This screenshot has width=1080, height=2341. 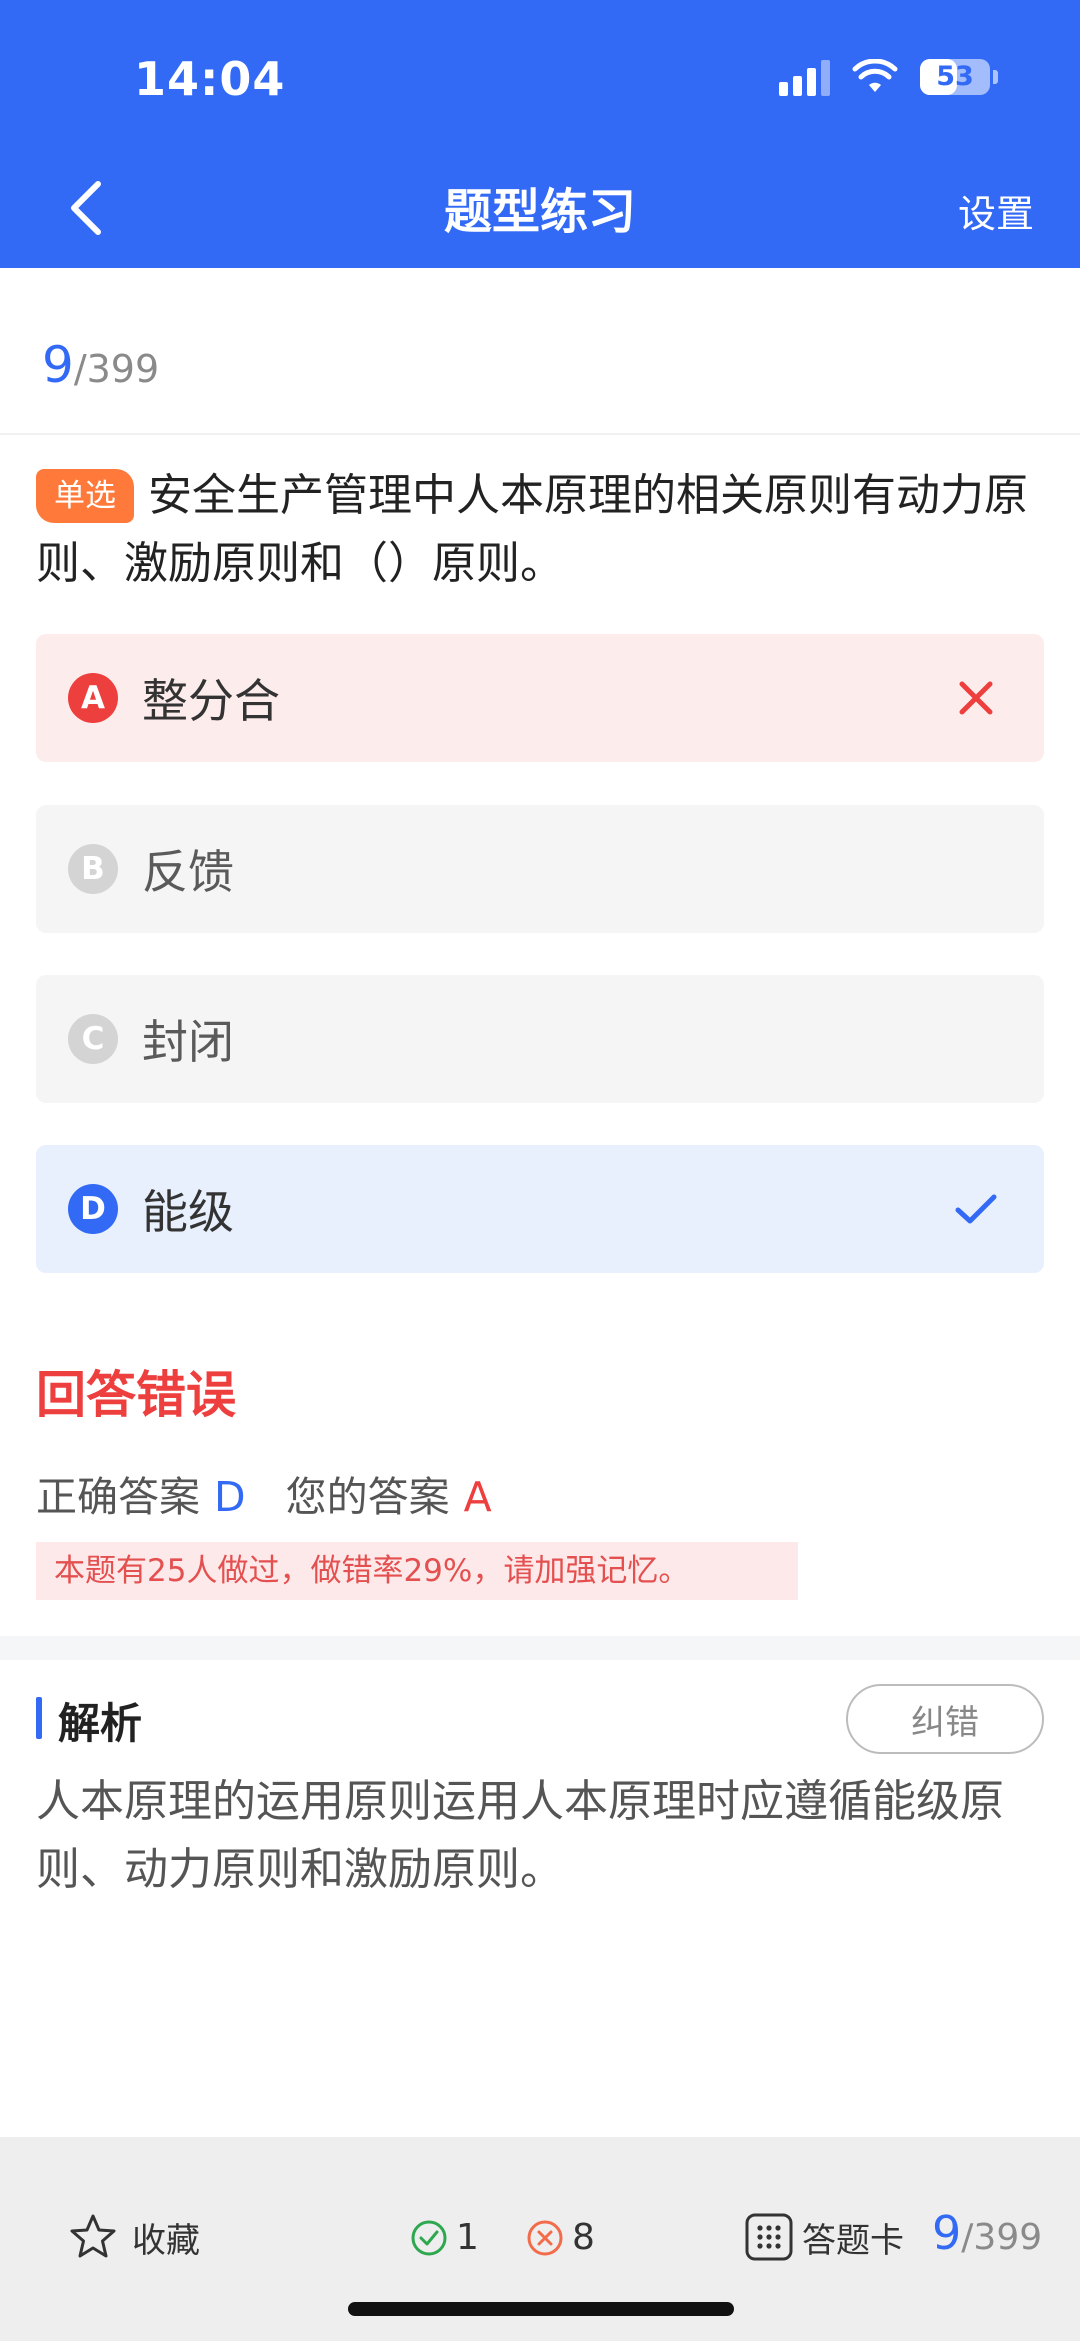 I want to click on check-icon, so click(x=976, y=1209).